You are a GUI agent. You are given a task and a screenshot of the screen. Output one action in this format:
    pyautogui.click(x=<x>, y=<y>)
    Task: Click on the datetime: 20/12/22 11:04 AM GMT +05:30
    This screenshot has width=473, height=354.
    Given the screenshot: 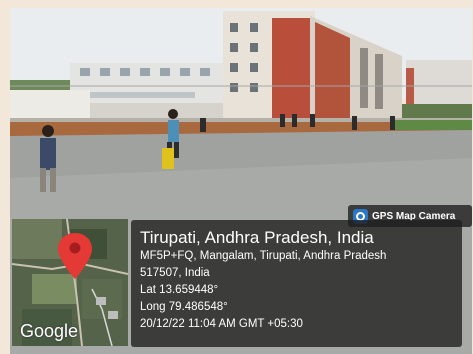 What is the action you would take?
    pyautogui.click(x=221, y=324)
    